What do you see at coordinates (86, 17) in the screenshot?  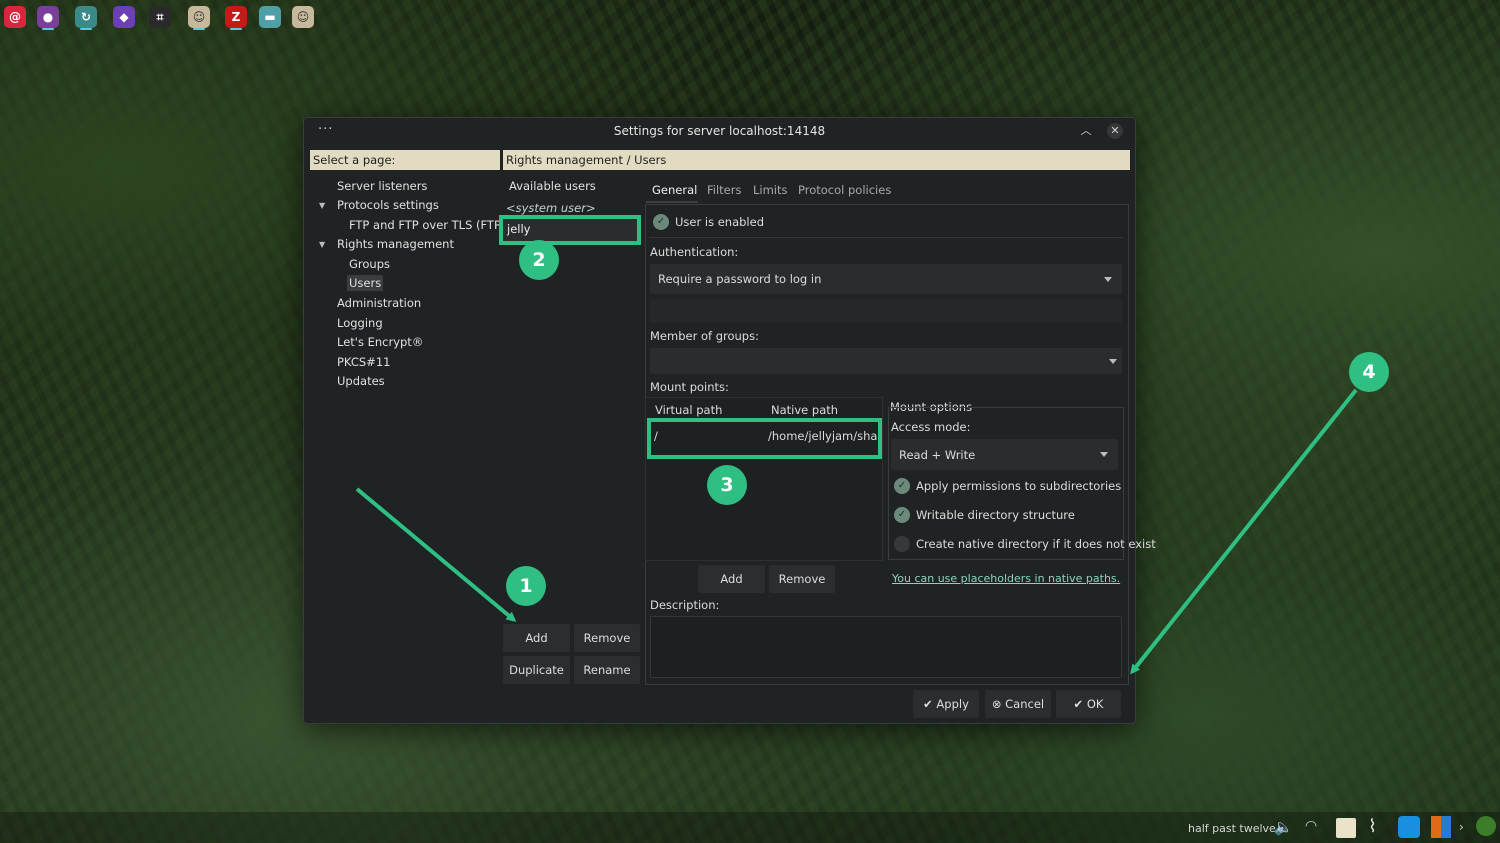 I see `sync-icon: ↻` at bounding box center [86, 17].